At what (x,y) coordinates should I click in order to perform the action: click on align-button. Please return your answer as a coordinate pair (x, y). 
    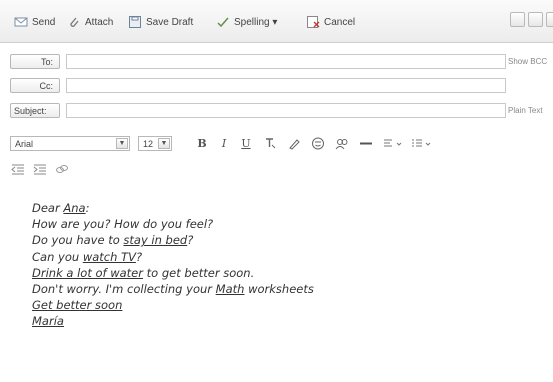
    Looking at the image, I should click on (394, 143).